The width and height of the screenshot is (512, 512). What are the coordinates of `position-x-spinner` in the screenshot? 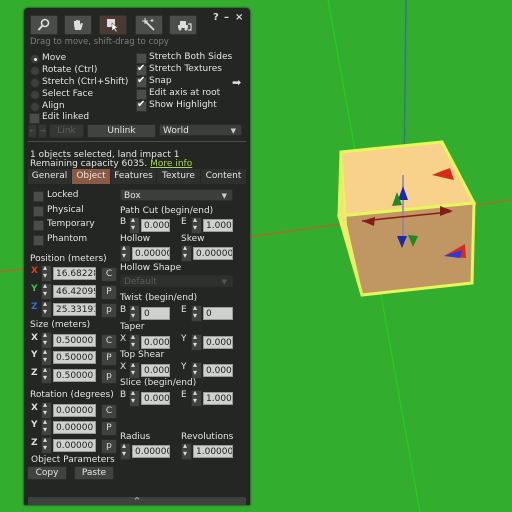 It's located at (46, 272).